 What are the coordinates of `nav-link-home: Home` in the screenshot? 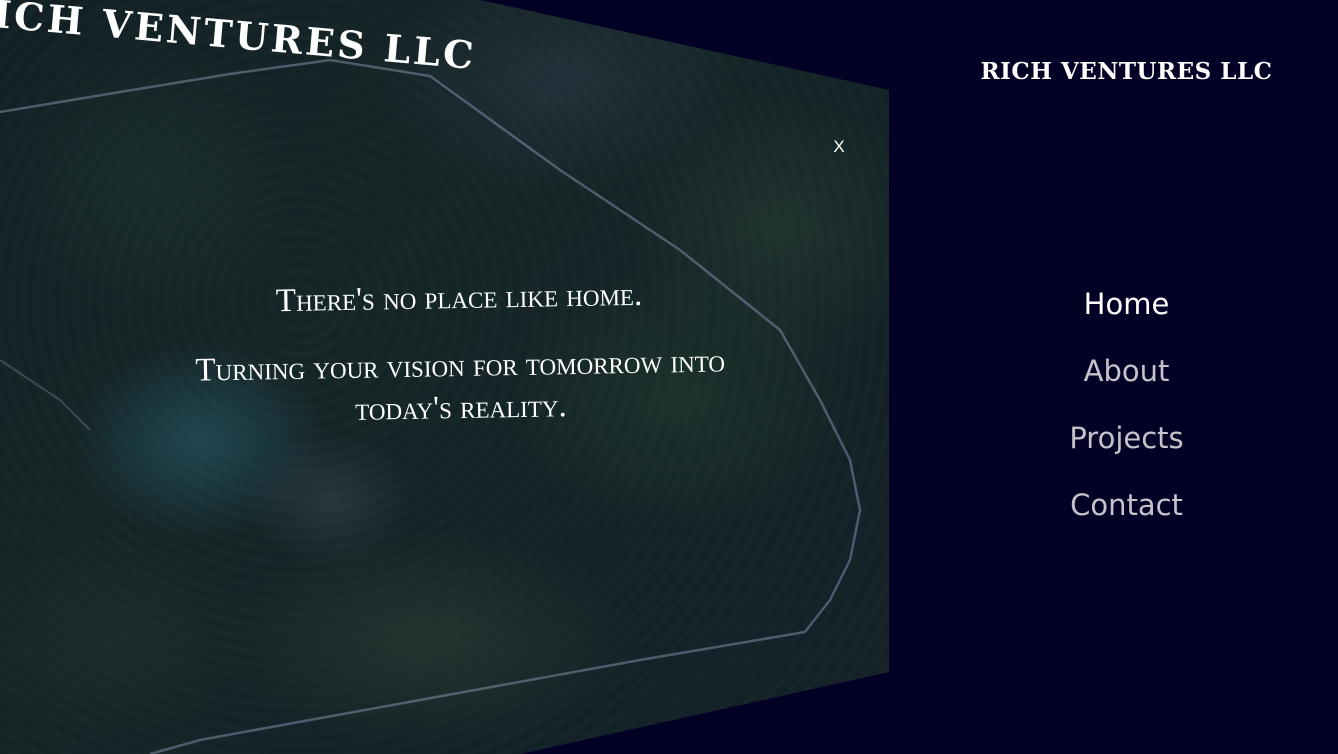 It's located at (1127, 304).